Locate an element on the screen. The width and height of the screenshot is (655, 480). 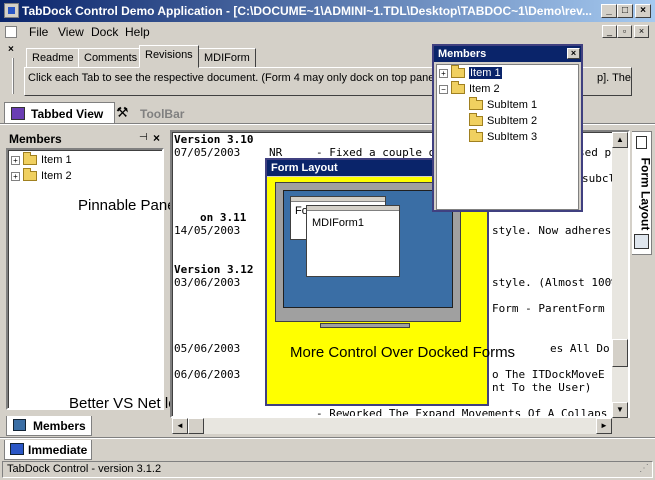
mdiform-preview-label: MDIForm1 is located at coordinates (338, 223).